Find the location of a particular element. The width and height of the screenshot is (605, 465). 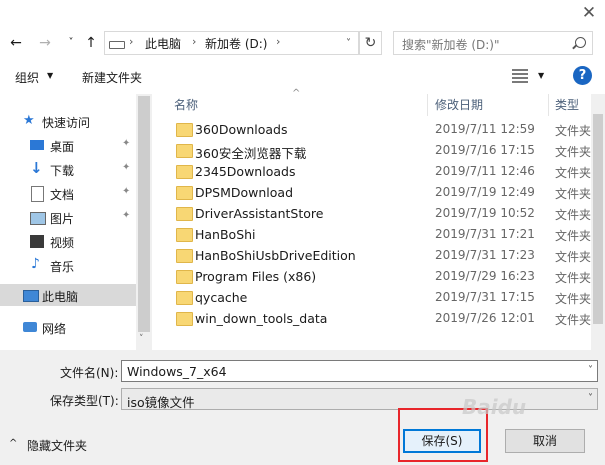

view-options-icon is located at coordinates (520, 76).